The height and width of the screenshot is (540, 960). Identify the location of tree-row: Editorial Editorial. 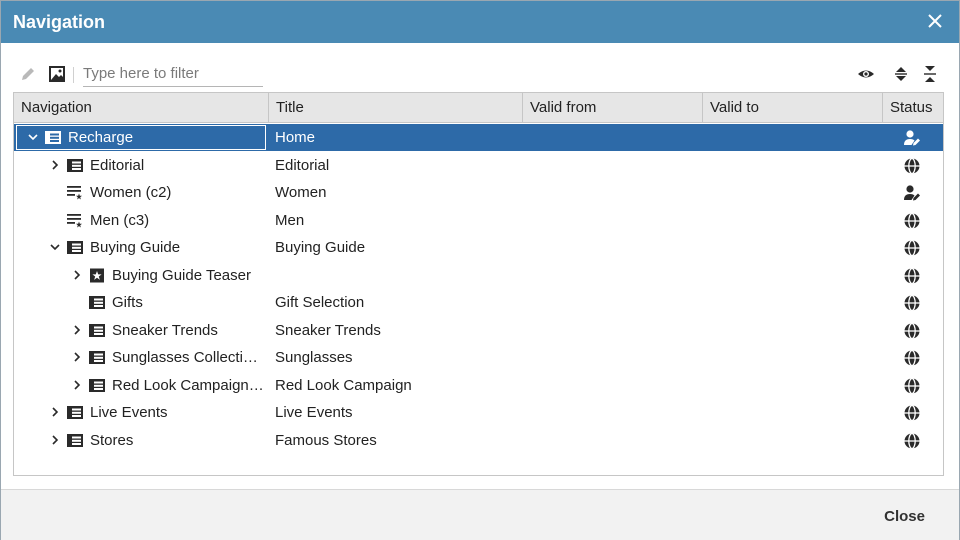
(478, 165).